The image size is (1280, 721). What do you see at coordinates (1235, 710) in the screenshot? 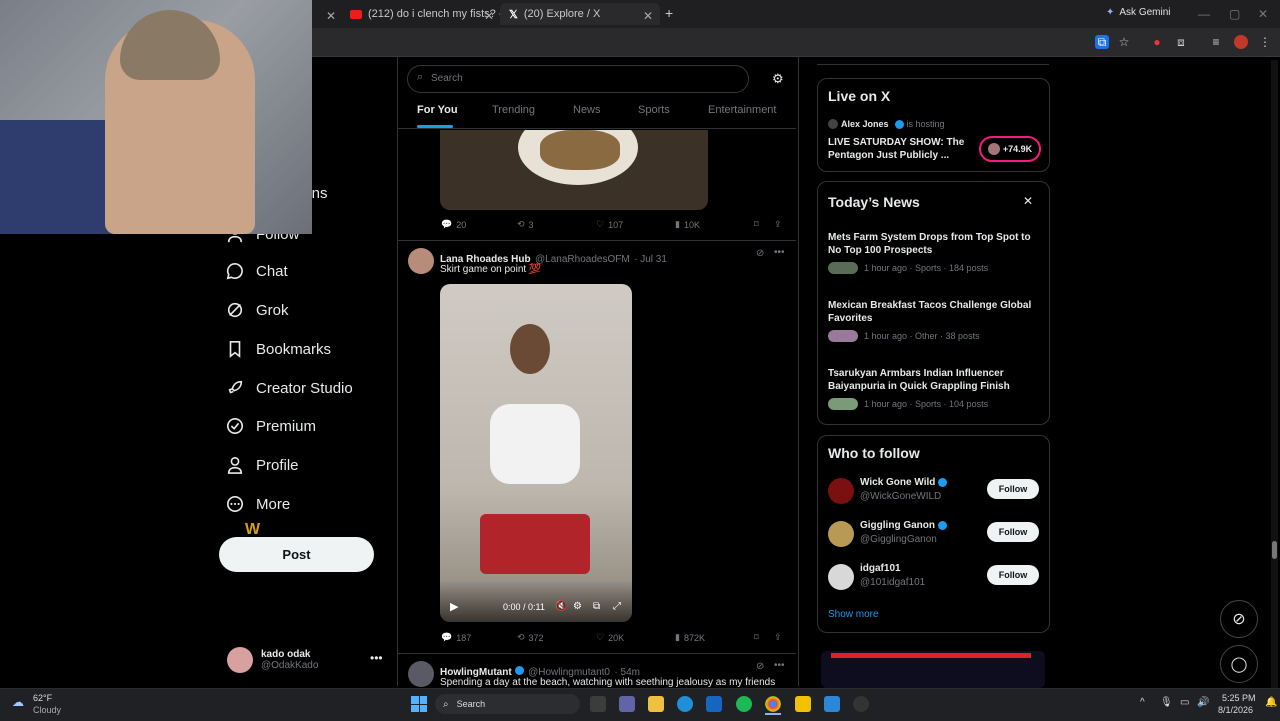
I see `taskbar-date: 8/1/2026` at bounding box center [1235, 710].